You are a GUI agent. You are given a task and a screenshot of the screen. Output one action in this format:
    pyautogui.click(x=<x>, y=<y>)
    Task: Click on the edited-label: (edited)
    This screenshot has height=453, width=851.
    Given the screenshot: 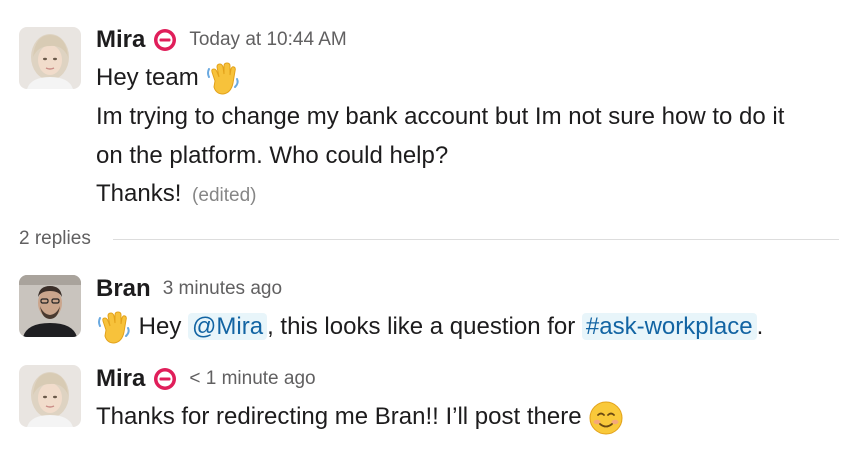 What is the action you would take?
    pyautogui.click(x=224, y=195)
    